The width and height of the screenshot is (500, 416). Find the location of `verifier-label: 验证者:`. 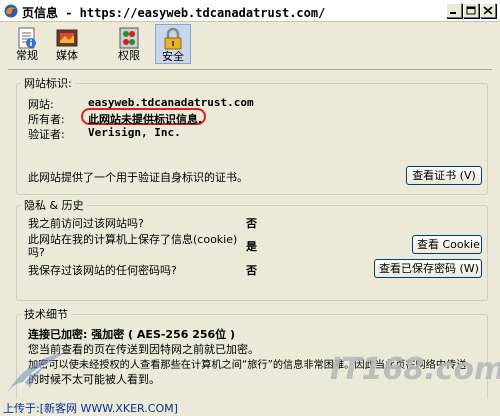

verifier-label: 验证者: is located at coordinates (46, 134).